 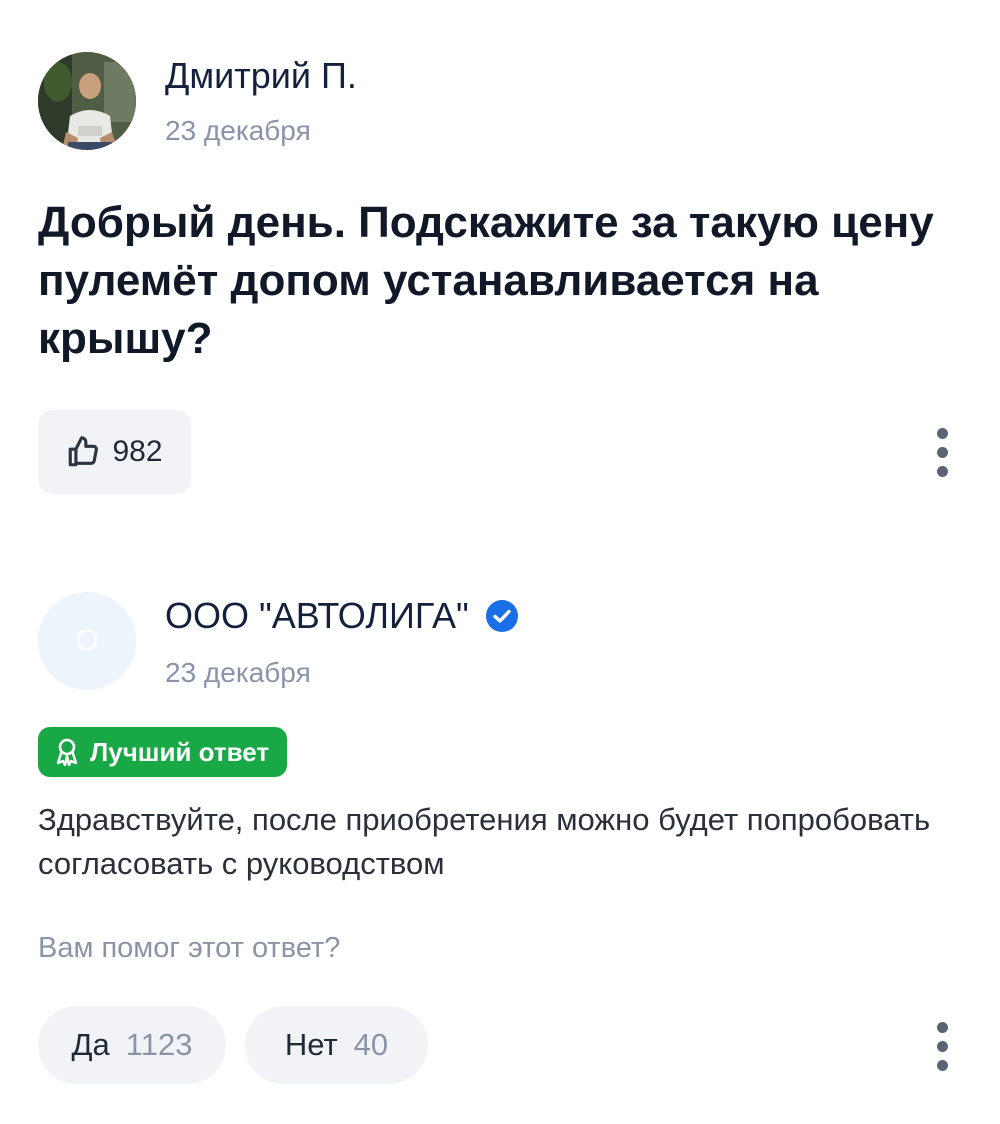 I want to click on company-header: ООО "АВТОЛИГА", so click(x=342, y=616).